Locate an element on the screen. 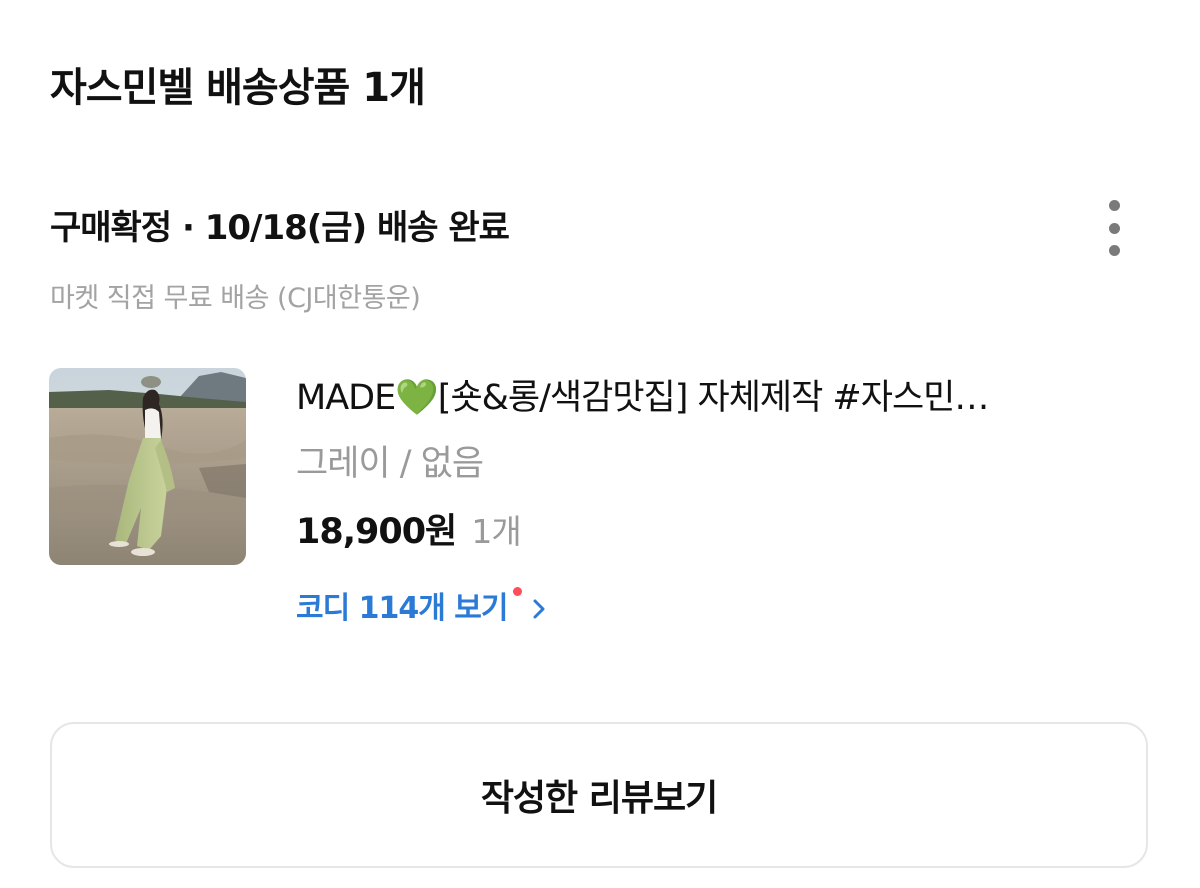  coordi-link: 코디 114개 보기 is located at coordinates (421, 609).